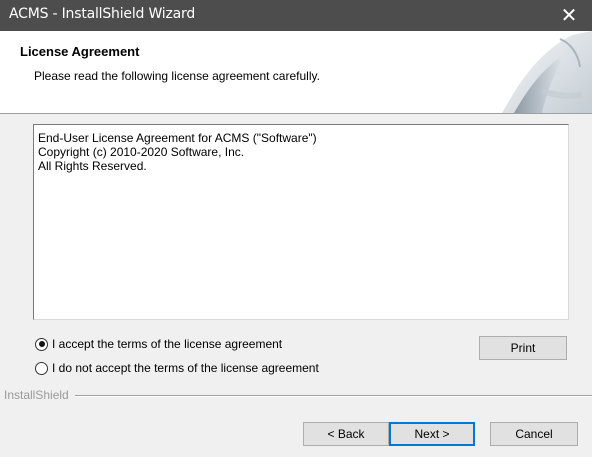  What do you see at coordinates (296, 15) in the screenshot?
I see `title-bar: ACMS - InstallShield Wizard ✕` at bounding box center [296, 15].